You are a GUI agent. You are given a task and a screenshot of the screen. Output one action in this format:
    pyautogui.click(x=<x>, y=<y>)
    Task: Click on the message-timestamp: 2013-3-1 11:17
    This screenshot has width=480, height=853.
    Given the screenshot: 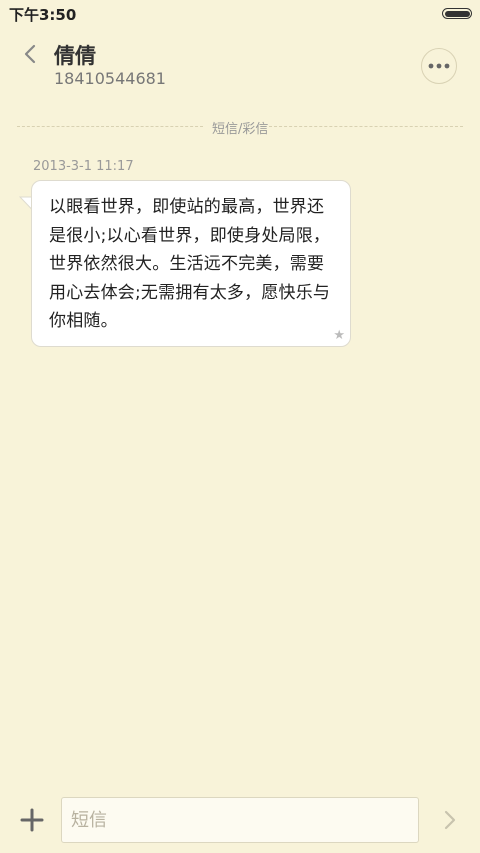 What is the action you would take?
    pyautogui.click(x=83, y=166)
    